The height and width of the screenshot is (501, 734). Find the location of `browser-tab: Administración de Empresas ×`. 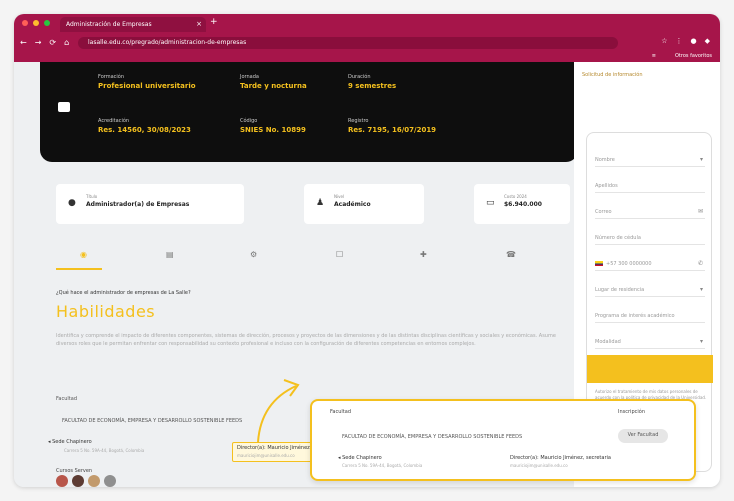

browser-tab: Administración de Empresas × is located at coordinates (133, 24).